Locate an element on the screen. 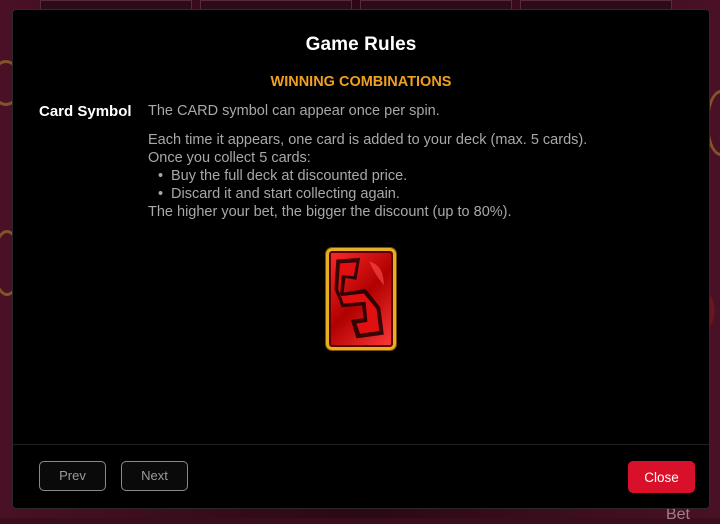  list-item: Buy the full deck at discounted price. is located at coordinates (418, 176).